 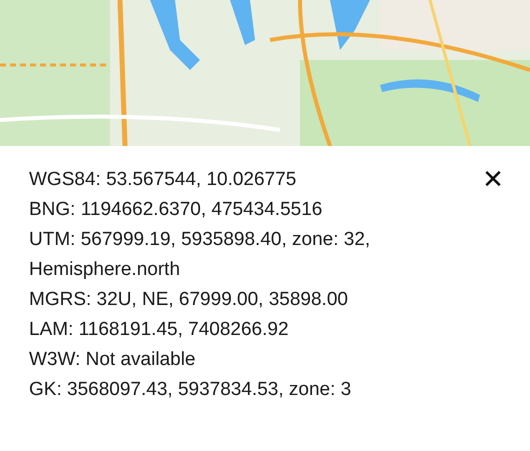 What do you see at coordinates (200, 255) in the screenshot?
I see `coordinate-text: UTM: 567999.19, 5935898.40, zone: 32, Hemisphere.north` at bounding box center [200, 255].